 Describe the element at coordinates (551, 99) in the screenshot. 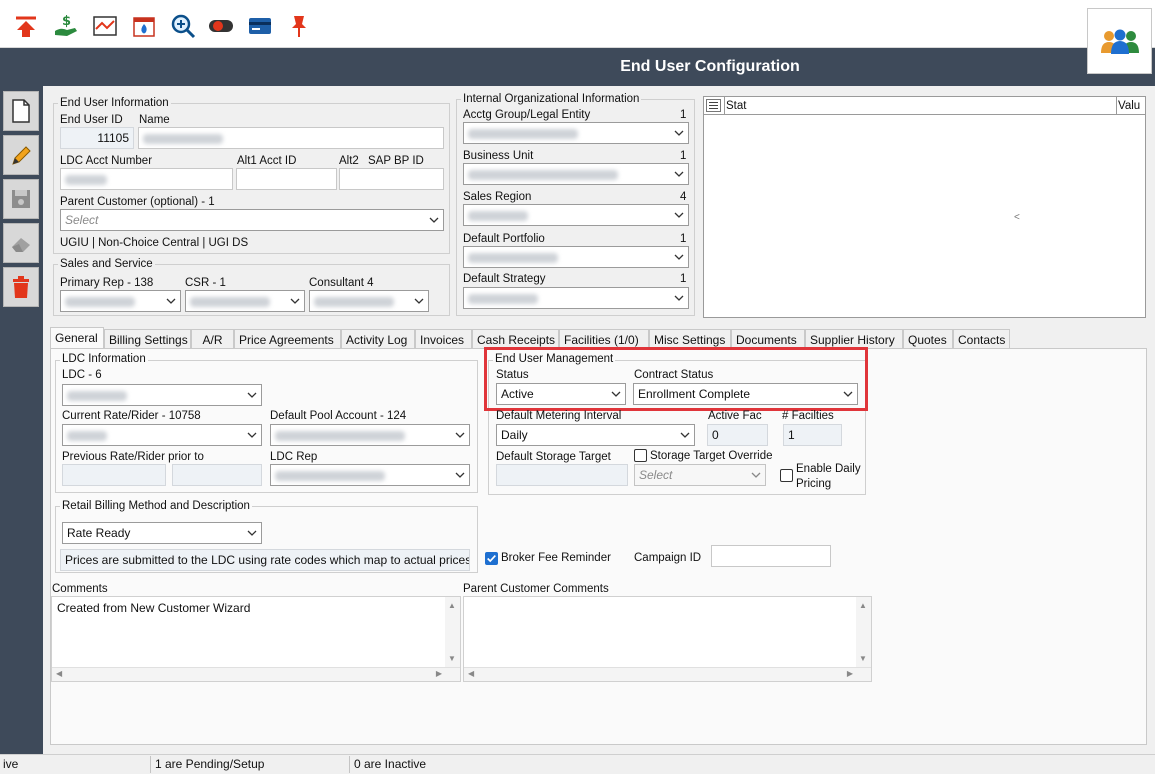

I see `internal-org-legend: Internal Organizational Information` at that location.